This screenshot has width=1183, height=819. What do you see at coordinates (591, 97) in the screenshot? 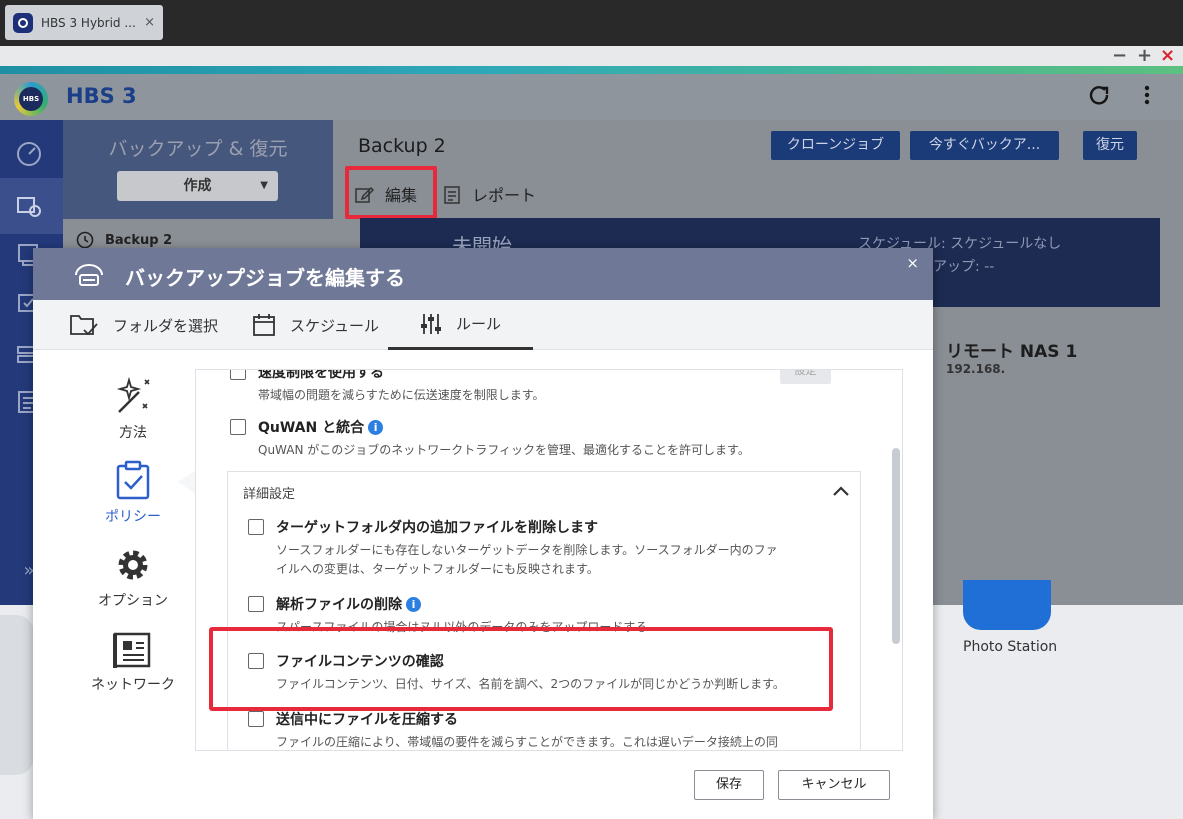
I see `app-header` at bounding box center [591, 97].